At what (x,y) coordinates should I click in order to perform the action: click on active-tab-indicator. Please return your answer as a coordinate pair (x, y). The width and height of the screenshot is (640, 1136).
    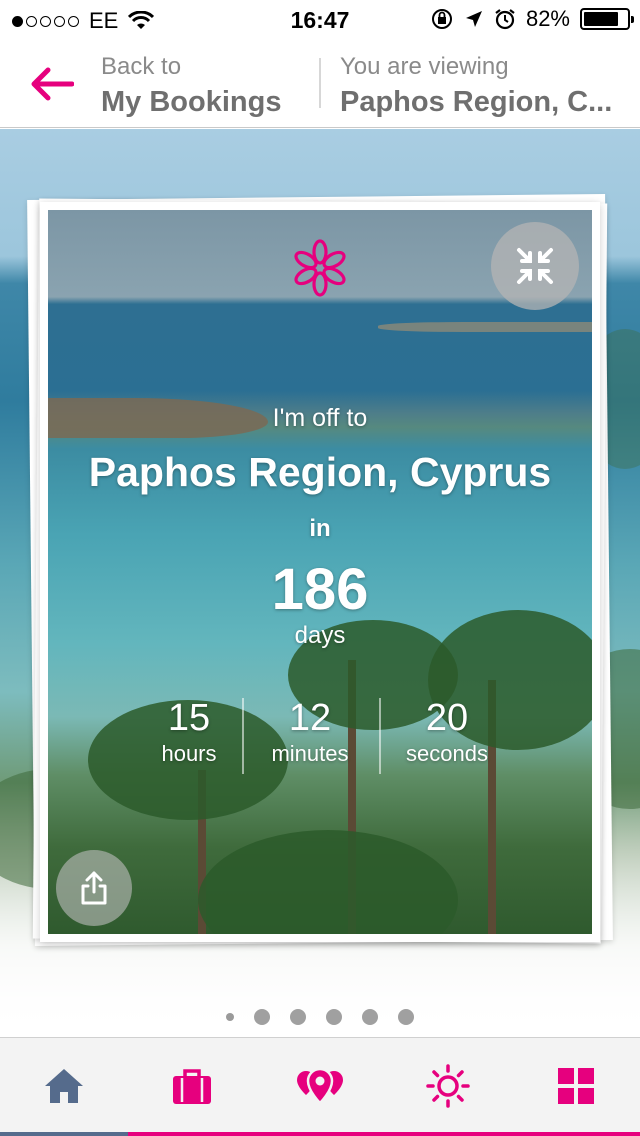
    Looking at the image, I should click on (64, 1134).